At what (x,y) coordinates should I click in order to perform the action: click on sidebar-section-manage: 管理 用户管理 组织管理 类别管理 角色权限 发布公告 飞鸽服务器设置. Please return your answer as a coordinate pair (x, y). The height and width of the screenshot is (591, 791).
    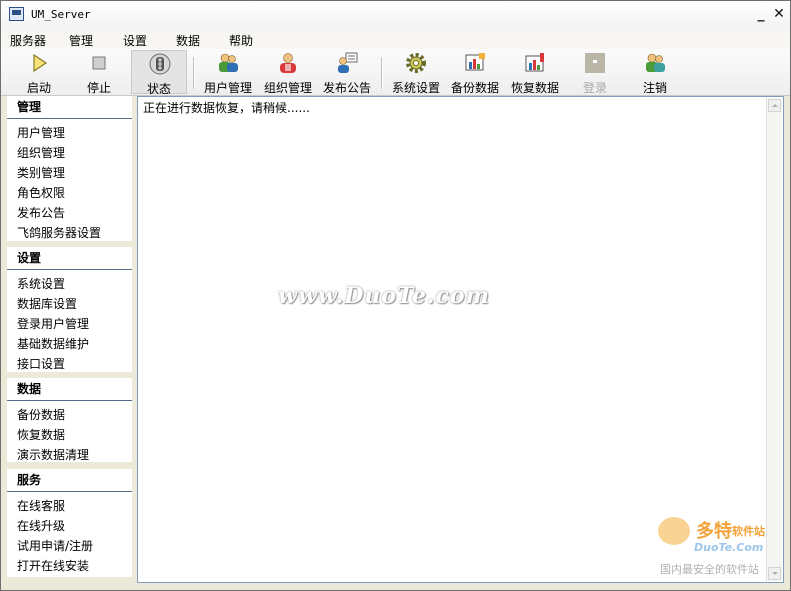
    Looking at the image, I should click on (69, 168).